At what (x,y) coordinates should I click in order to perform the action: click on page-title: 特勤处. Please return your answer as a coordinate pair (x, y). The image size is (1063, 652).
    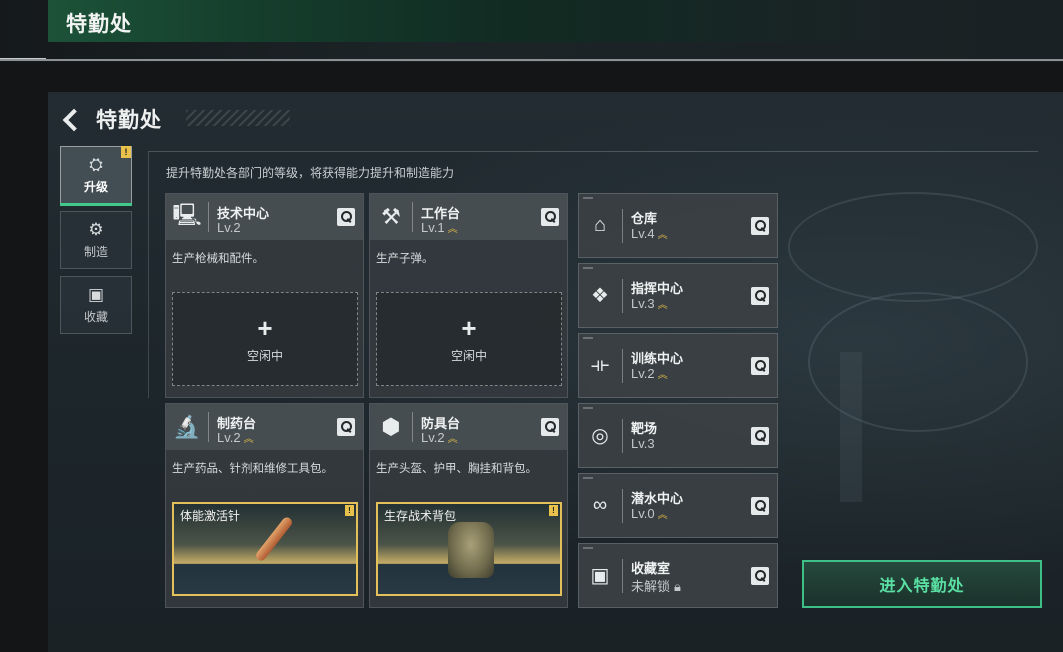
    Looking at the image, I should click on (129, 120).